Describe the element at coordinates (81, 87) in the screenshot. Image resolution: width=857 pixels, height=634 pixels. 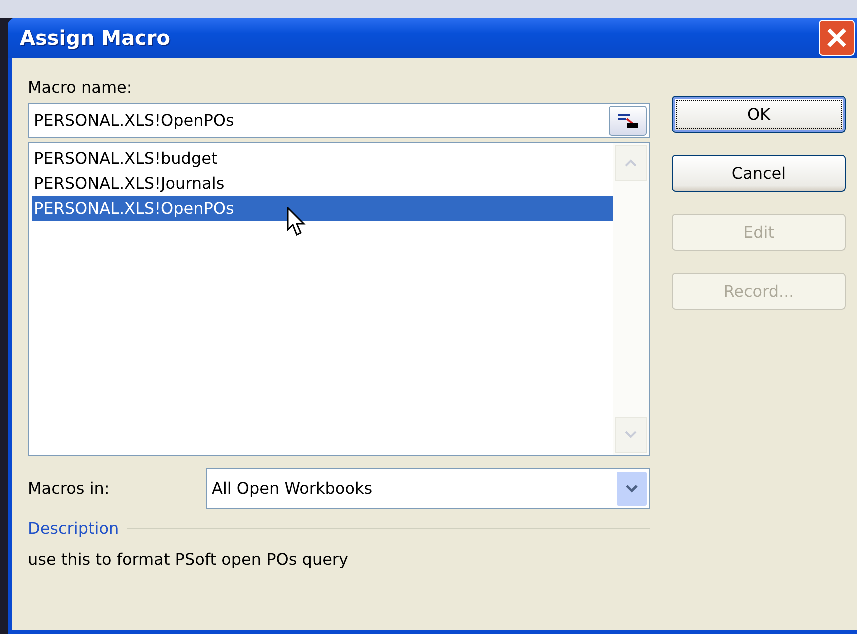
I see `field-label: Macro name:` at that location.